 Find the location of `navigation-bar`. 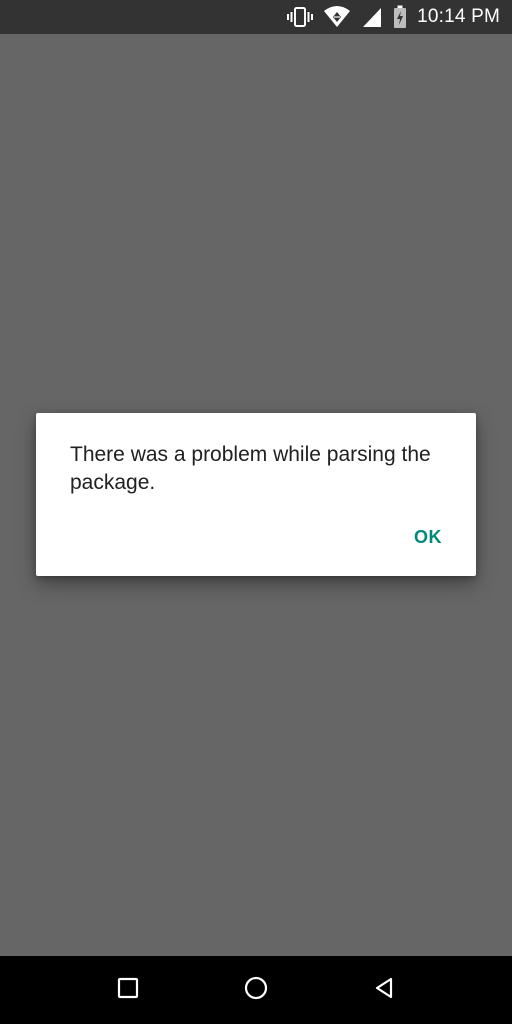

navigation-bar is located at coordinates (256, 990).